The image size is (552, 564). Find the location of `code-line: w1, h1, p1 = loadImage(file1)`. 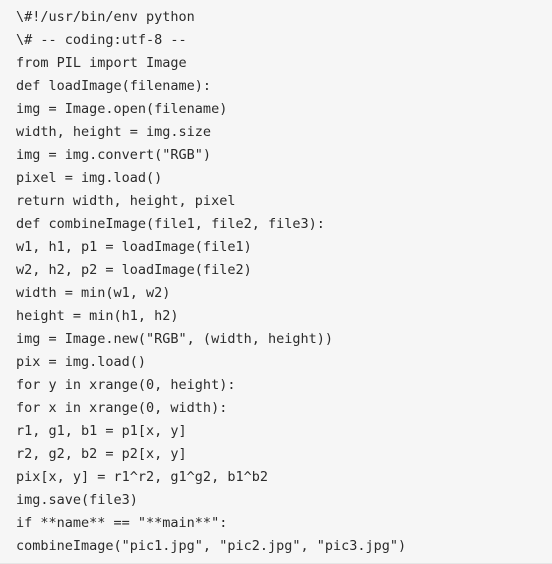

code-line: w1, h1, p1 = loadImage(file1) is located at coordinates (134, 247).